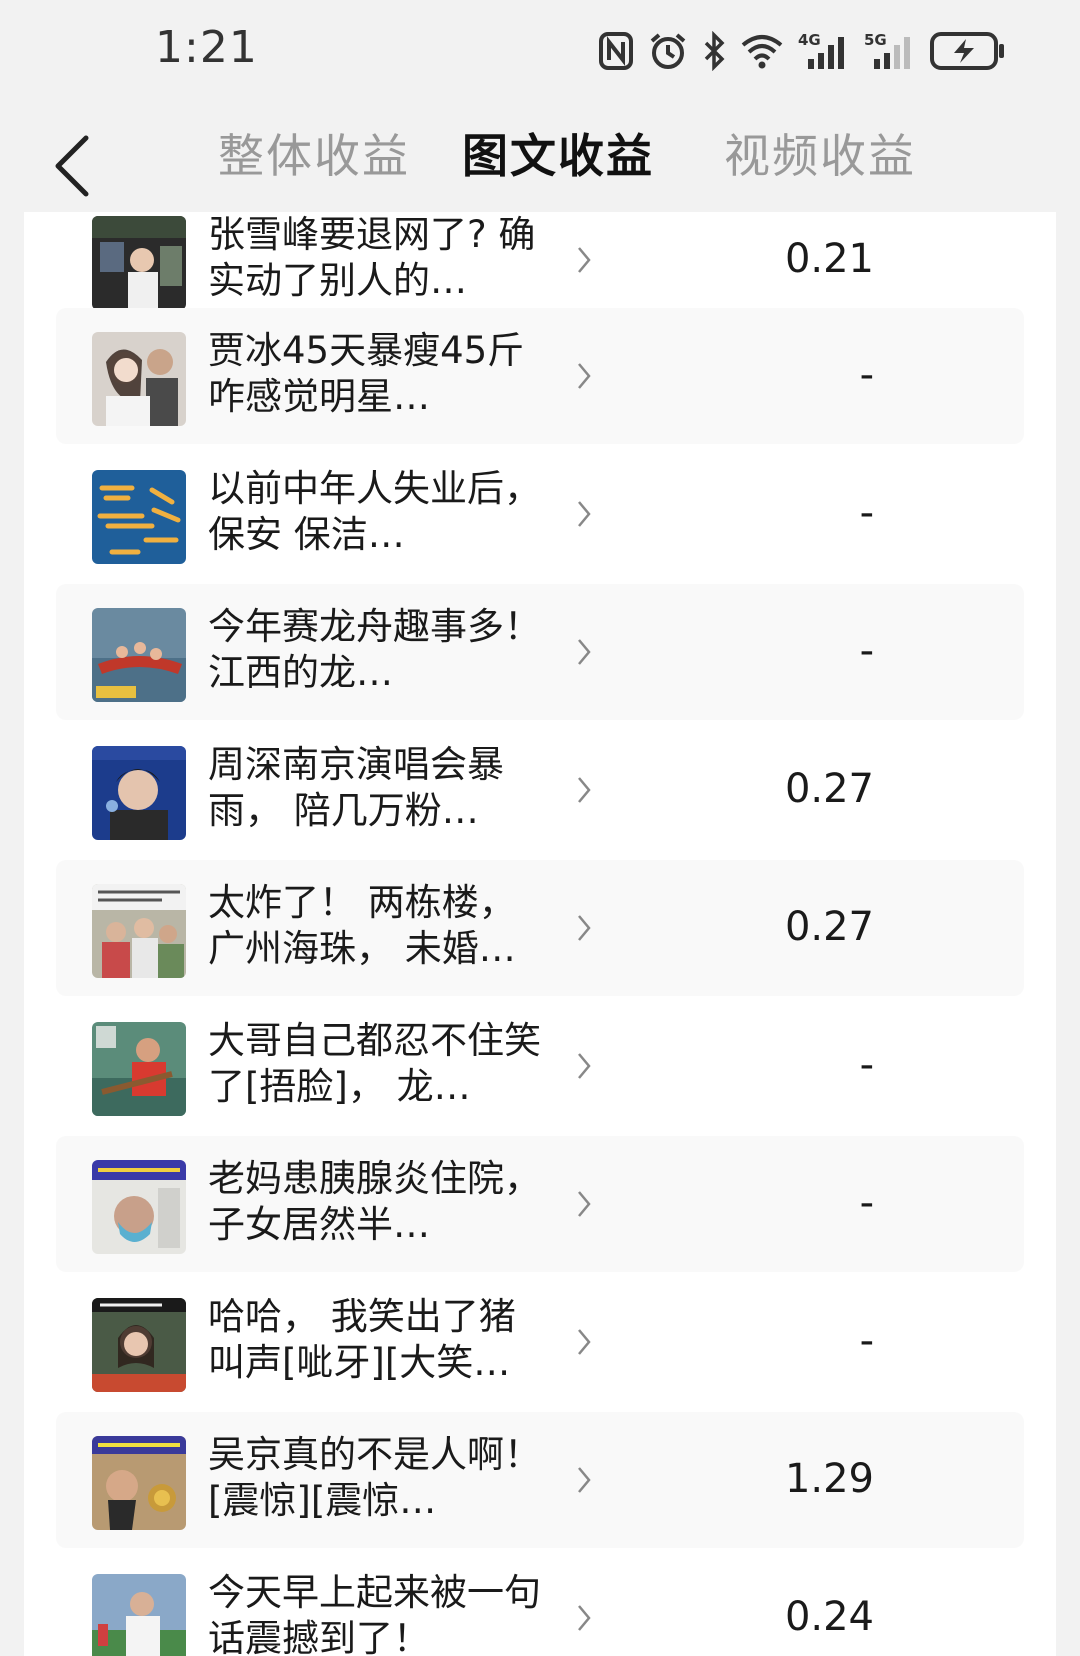  What do you see at coordinates (762, 51) in the screenshot?
I see `wifi-icon` at bounding box center [762, 51].